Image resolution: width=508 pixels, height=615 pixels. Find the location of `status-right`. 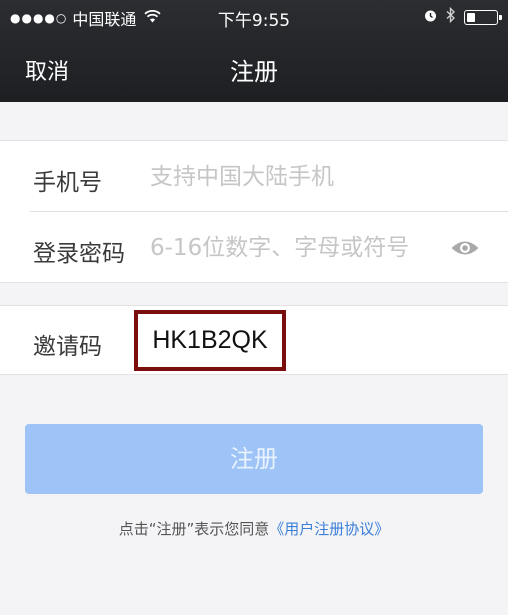

status-right is located at coordinates (462, 16).